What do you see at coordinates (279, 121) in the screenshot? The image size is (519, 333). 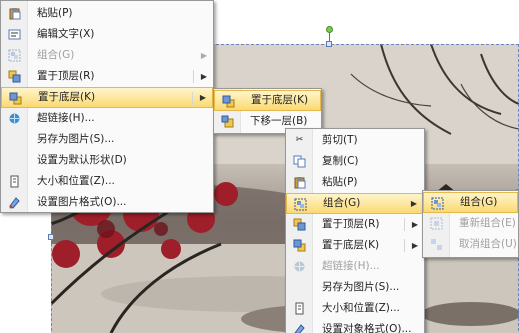 I see `menu-item-label: 下移一层(B)` at bounding box center [279, 121].